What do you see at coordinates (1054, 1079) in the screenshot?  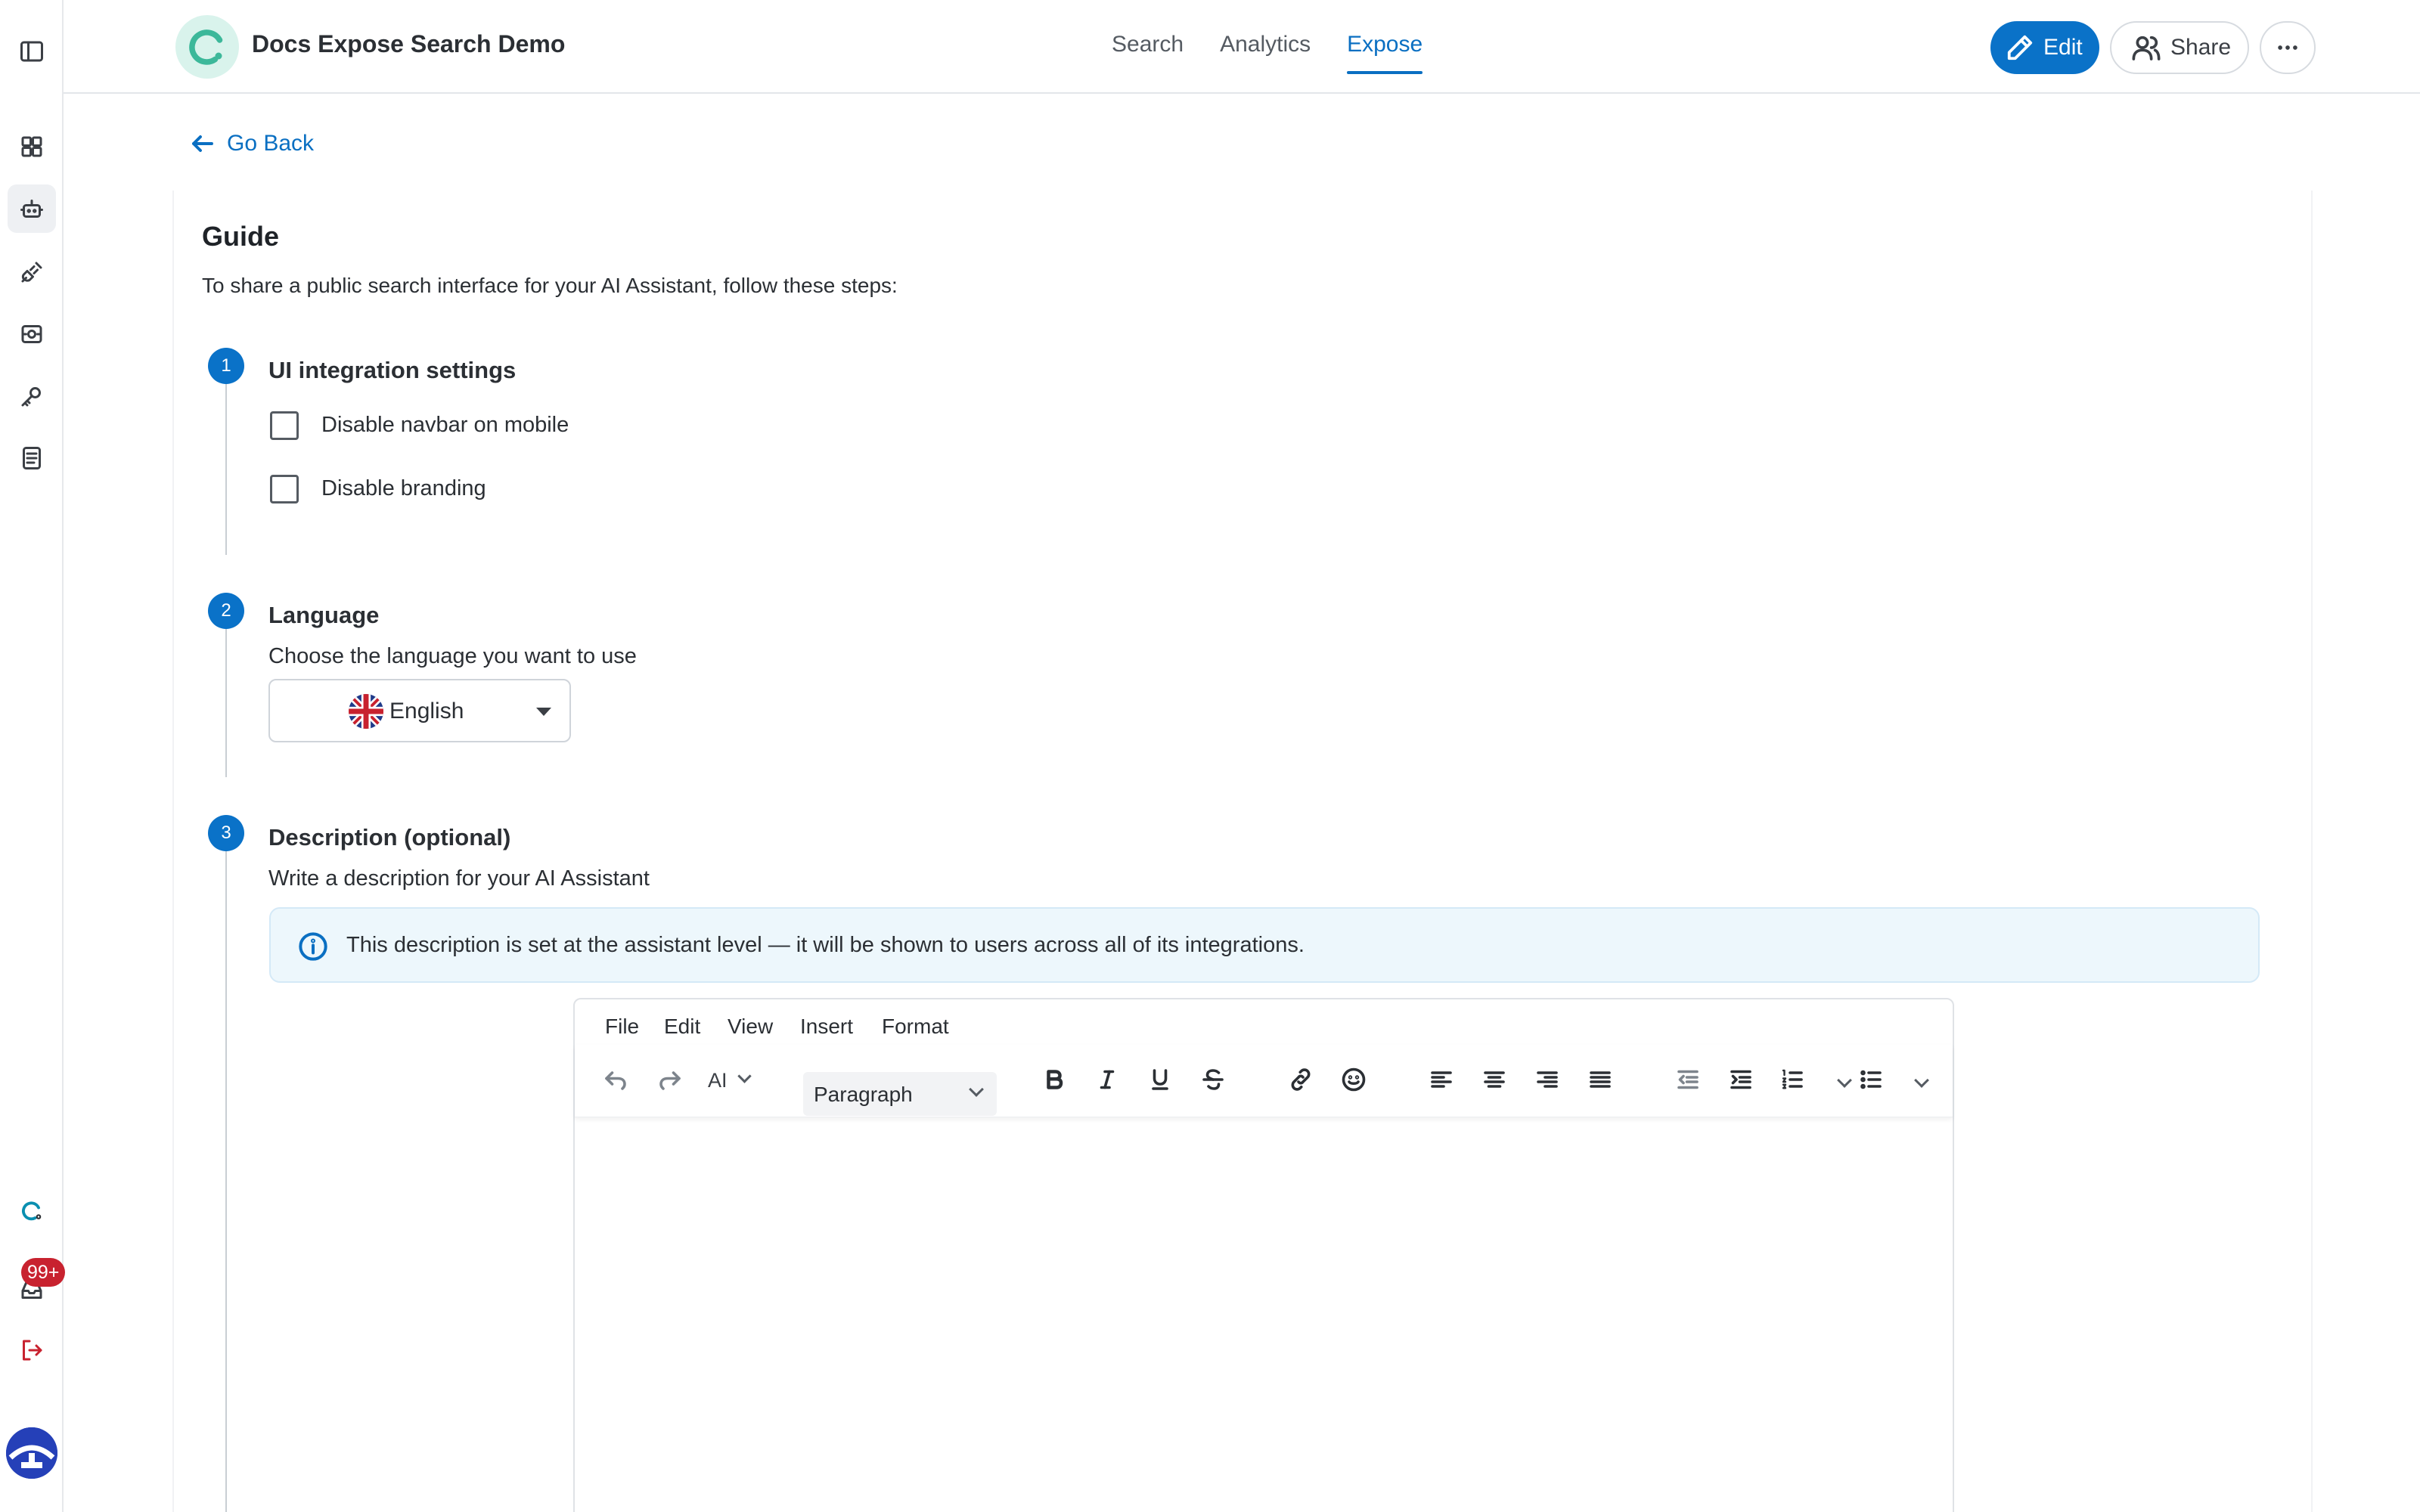 I see `bold-icon` at bounding box center [1054, 1079].